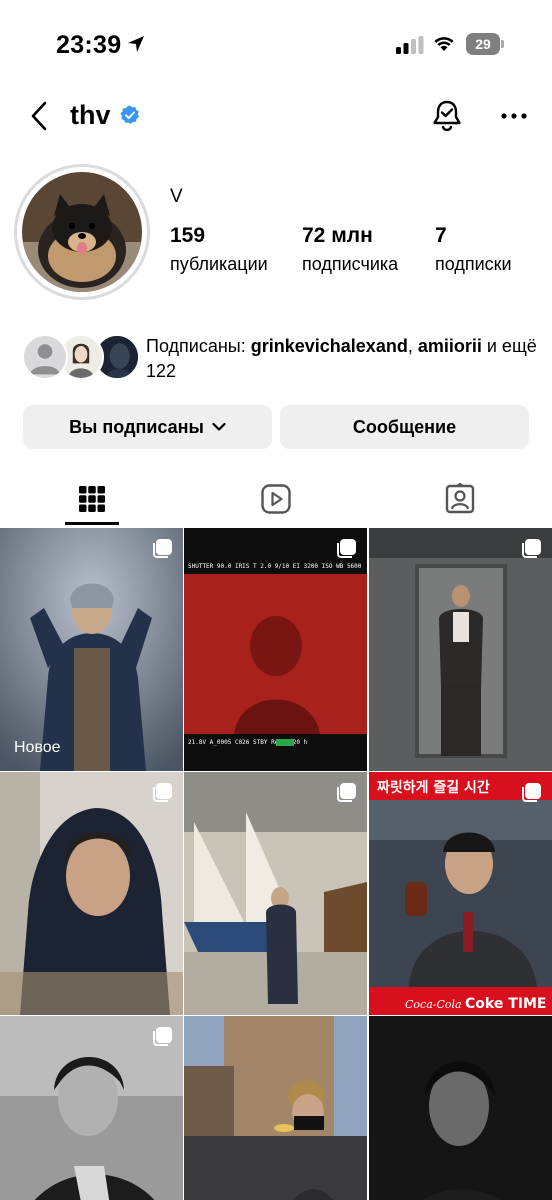 Image resolution: width=552 pixels, height=1200 pixels. I want to click on stat-posts-label: публикации, so click(219, 264).